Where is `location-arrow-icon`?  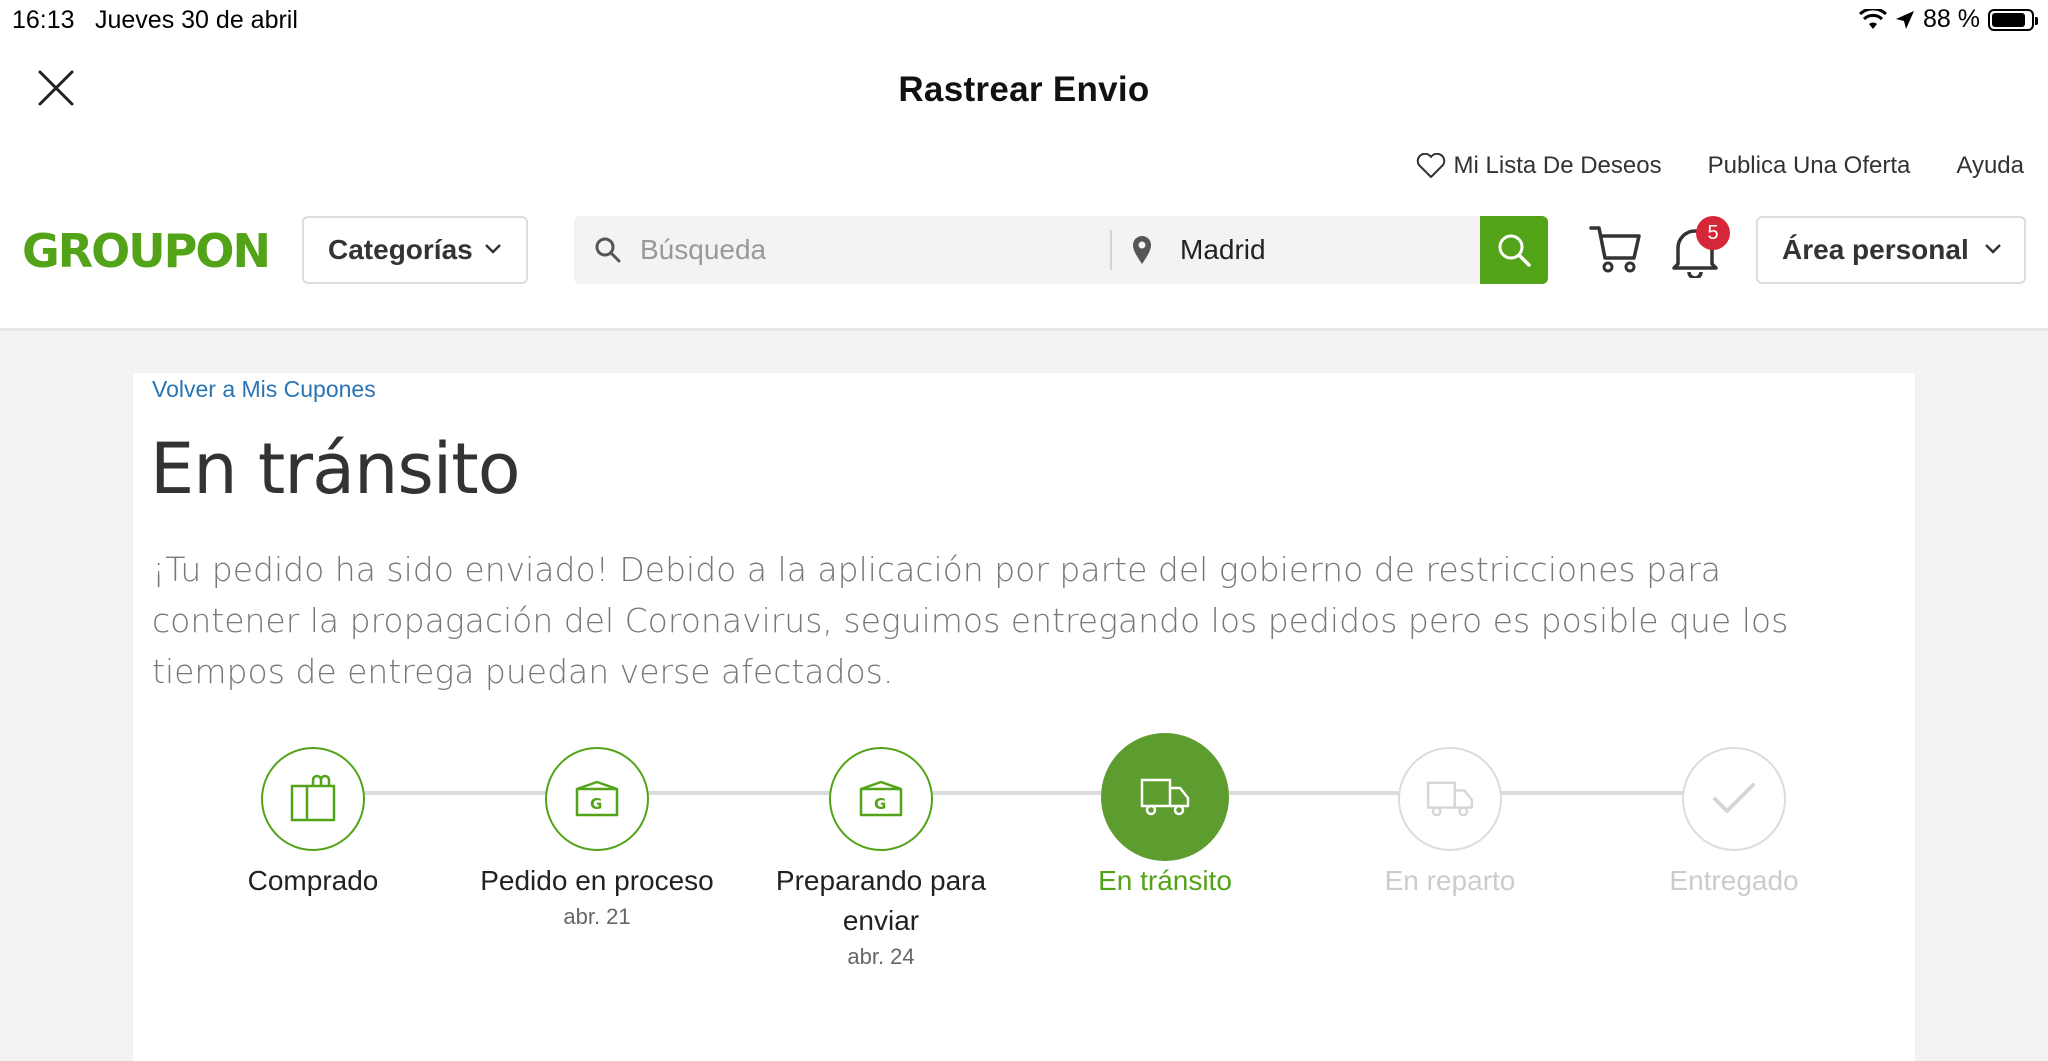 location-arrow-icon is located at coordinates (1905, 19).